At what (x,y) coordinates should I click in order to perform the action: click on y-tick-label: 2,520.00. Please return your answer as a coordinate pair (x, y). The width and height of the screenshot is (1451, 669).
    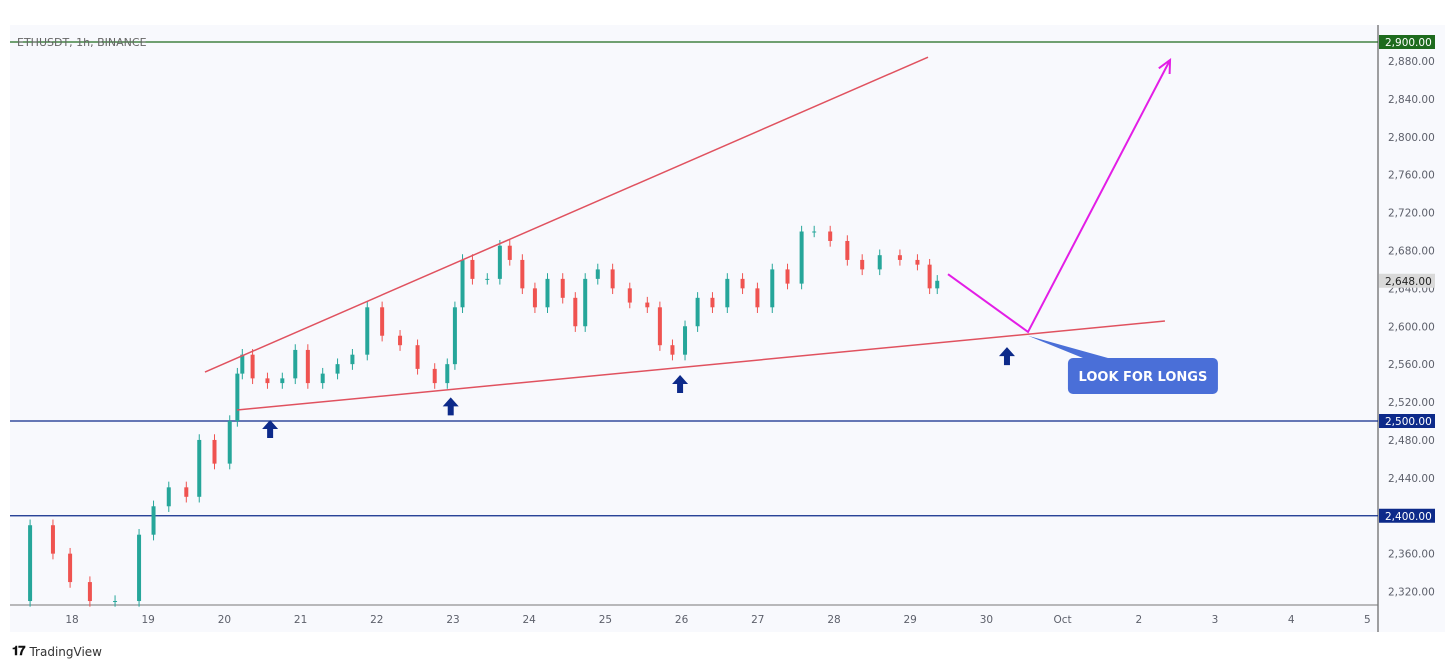
    Looking at the image, I should click on (1411, 403).